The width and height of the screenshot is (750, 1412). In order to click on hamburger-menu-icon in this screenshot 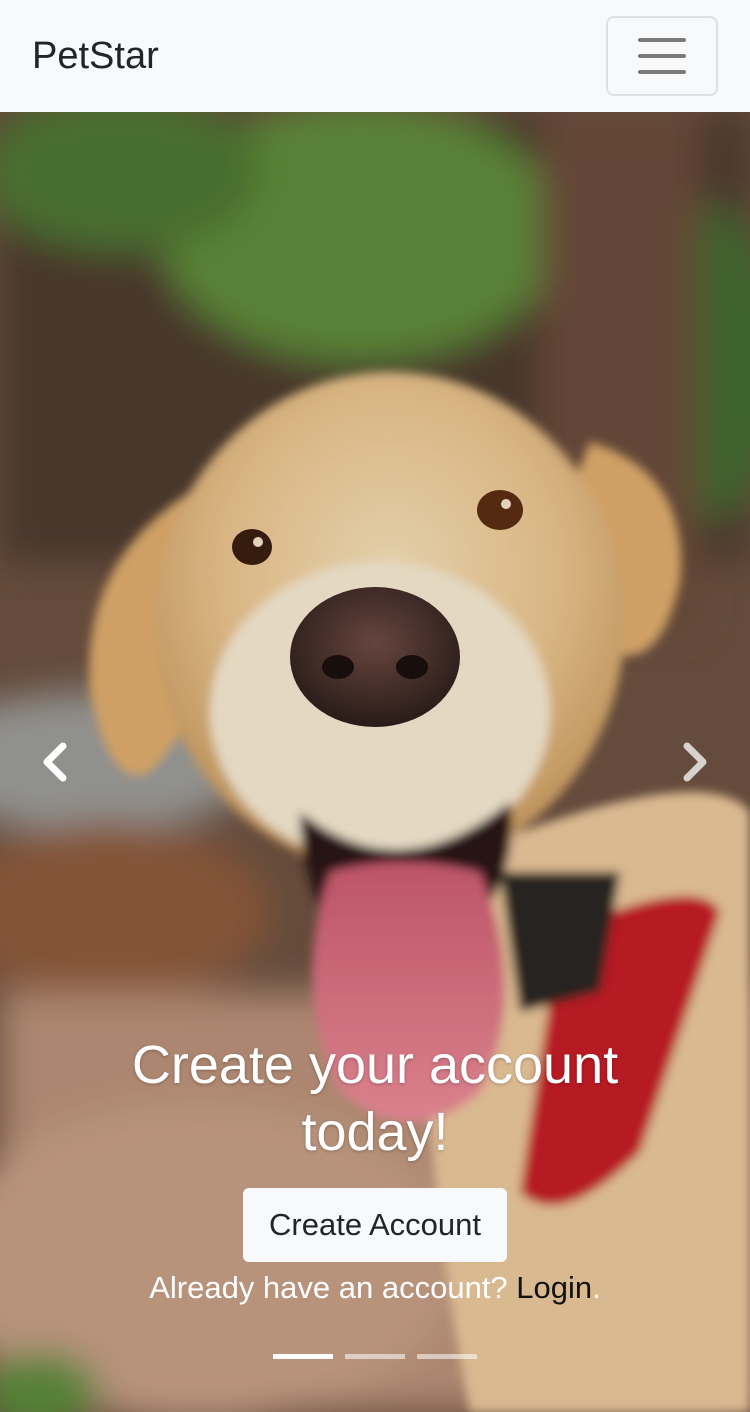, I will do `click(662, 40)`.